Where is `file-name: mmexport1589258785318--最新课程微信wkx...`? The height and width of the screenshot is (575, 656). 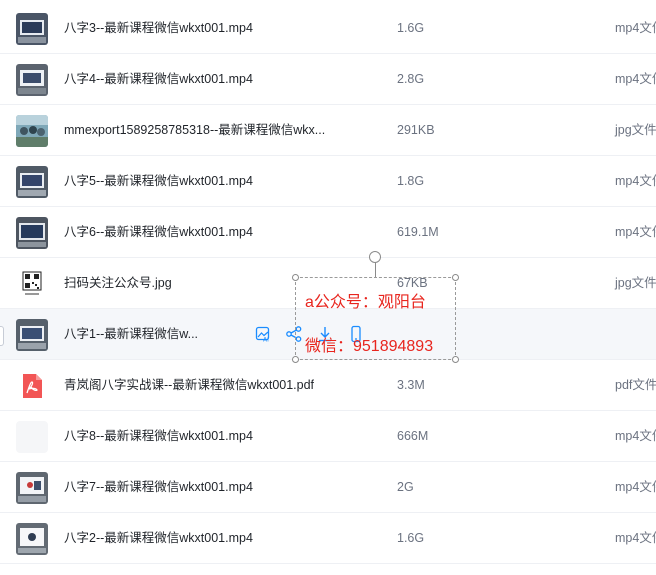
file-name: mmexport1589258785318--最新课程微信wkx... is located at coordinates (194, 130).